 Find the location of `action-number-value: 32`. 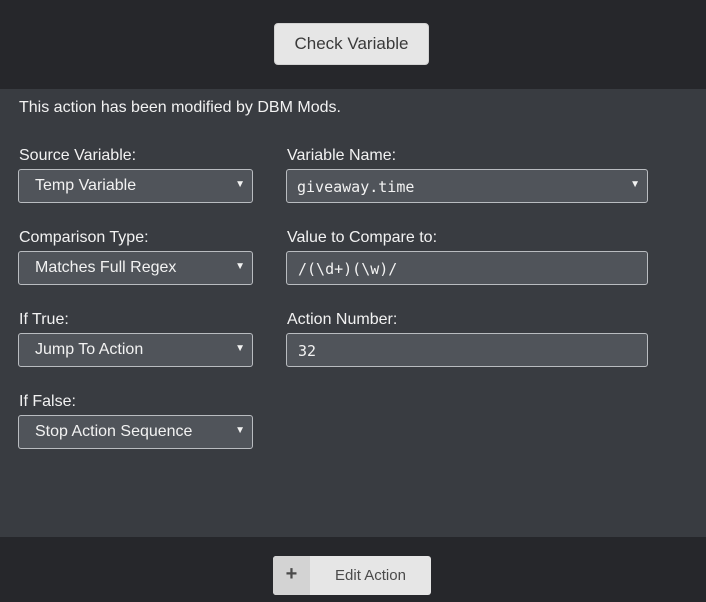

action-number-value: 32 is located at coordinates (307, 351).